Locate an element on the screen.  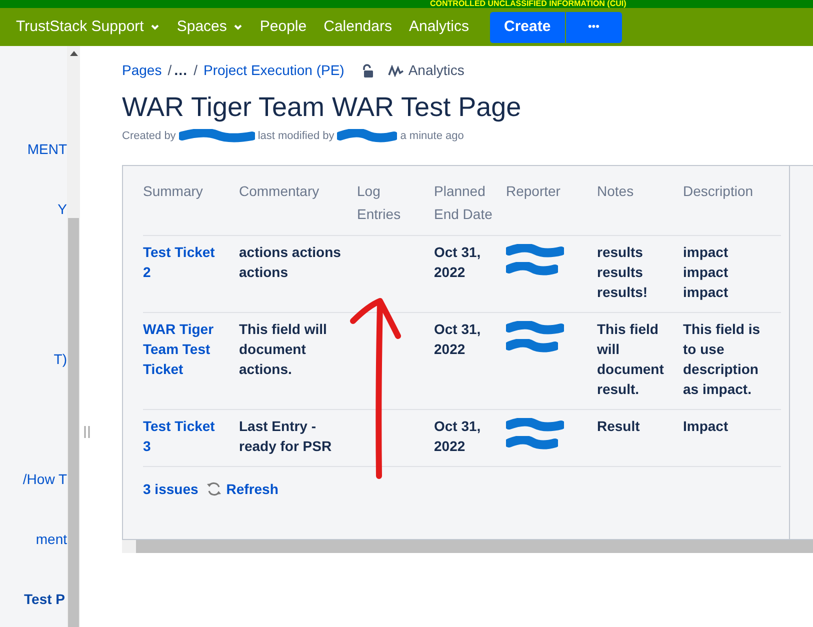
sidebar-item: ment is located at coordinates (51, 539).